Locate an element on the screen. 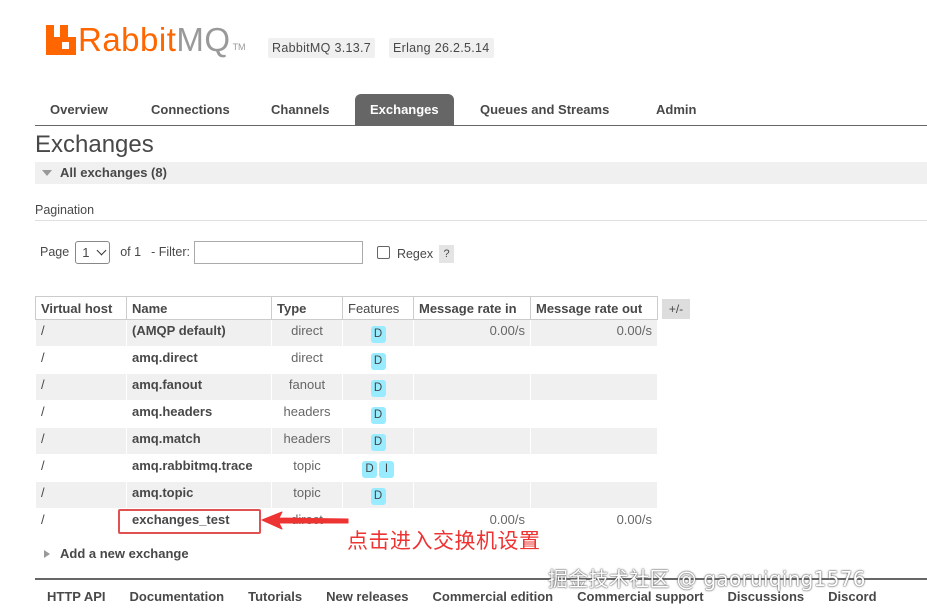 The width and height of the screenshot is (927, 613). page-title: Exchanges is located at coordinates (94, 144).